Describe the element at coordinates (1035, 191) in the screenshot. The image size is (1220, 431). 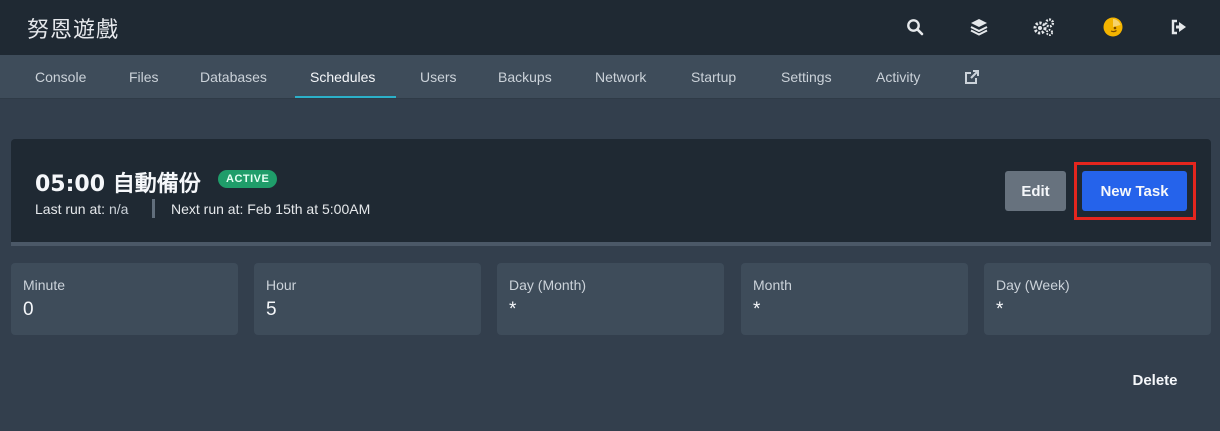
I see `edit-button: Edit` at that location.